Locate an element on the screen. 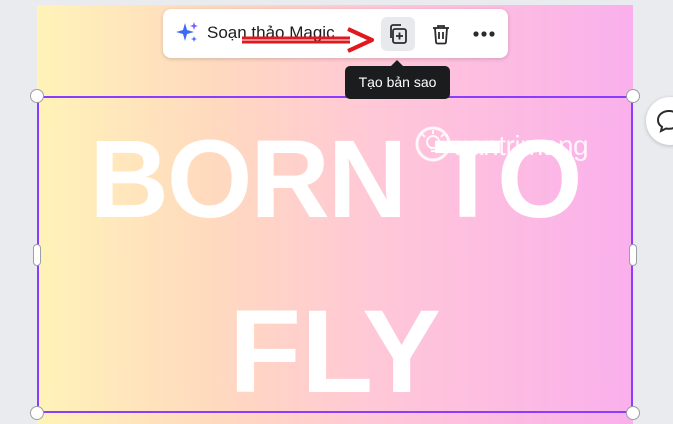 The width and height of the screenshot is (673, 424). more-horizontal-icon is located at coordinates (484, 34).